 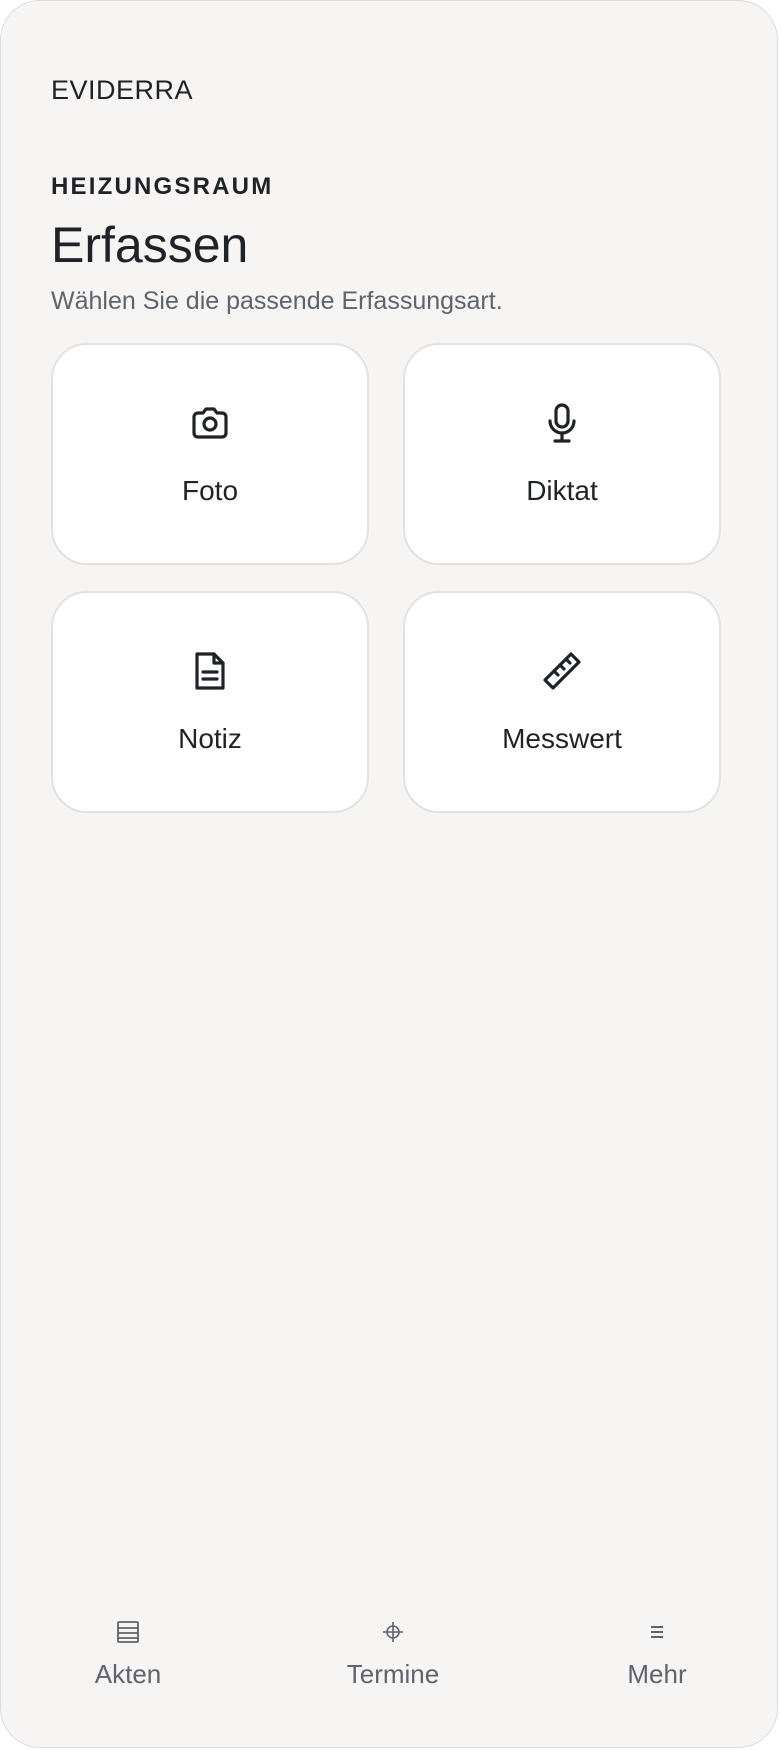 I want to click on capture-note-label: Notiz, so click(x=210, y=738).